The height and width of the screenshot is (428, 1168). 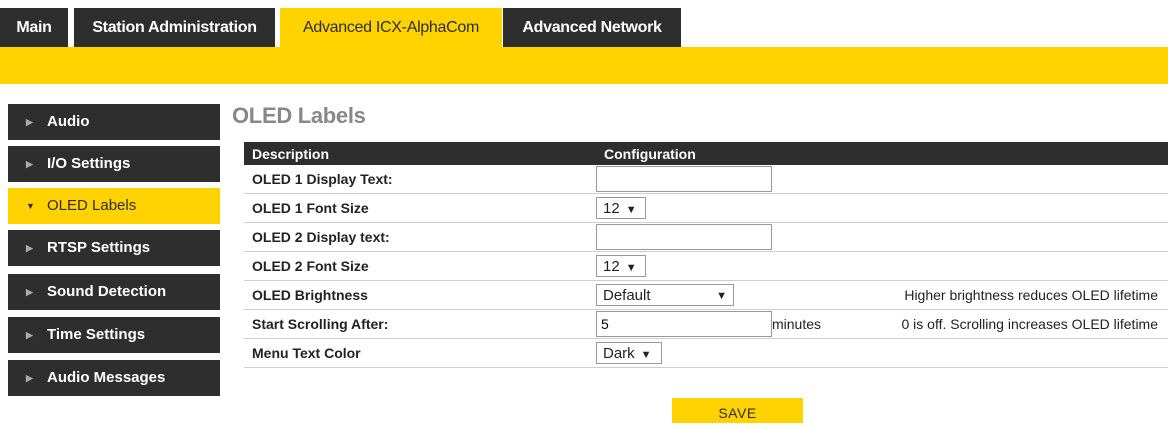 What do you see at coordinates (68, 121) in the screenshot?
I see `sidebar-item-label: Audio` at bounding box center [68, 121].